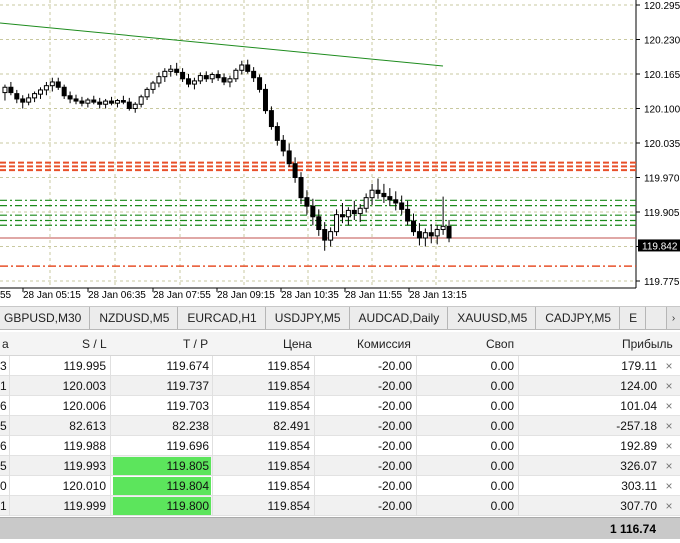 The image size is (680, 543). I want to click on chart-tab-e: E, so click(633, 318).